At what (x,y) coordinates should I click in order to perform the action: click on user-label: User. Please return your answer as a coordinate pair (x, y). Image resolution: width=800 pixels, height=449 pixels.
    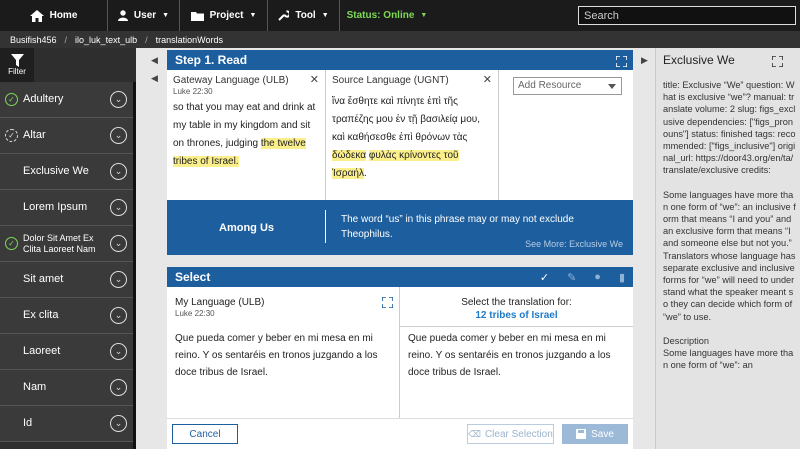
    Looking at the image, I should click on (145, 15).